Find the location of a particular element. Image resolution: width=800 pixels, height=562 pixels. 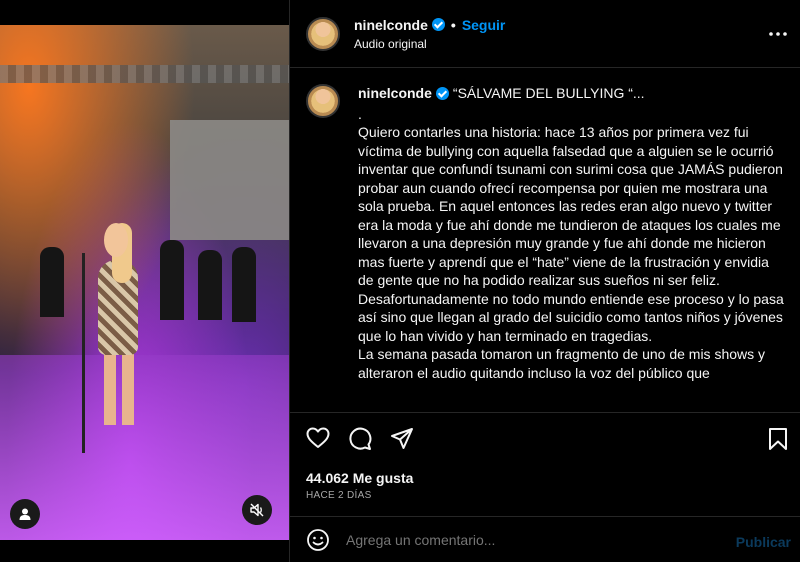

mic-stand is located at coordinates (83, 353).